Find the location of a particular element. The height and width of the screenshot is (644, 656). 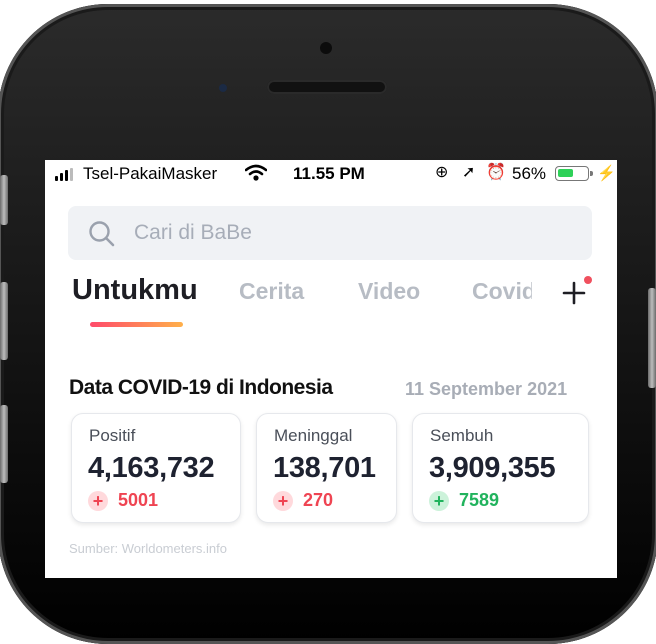

charging-bolt-icon: ⚡ is located at coordinates (606, 173).